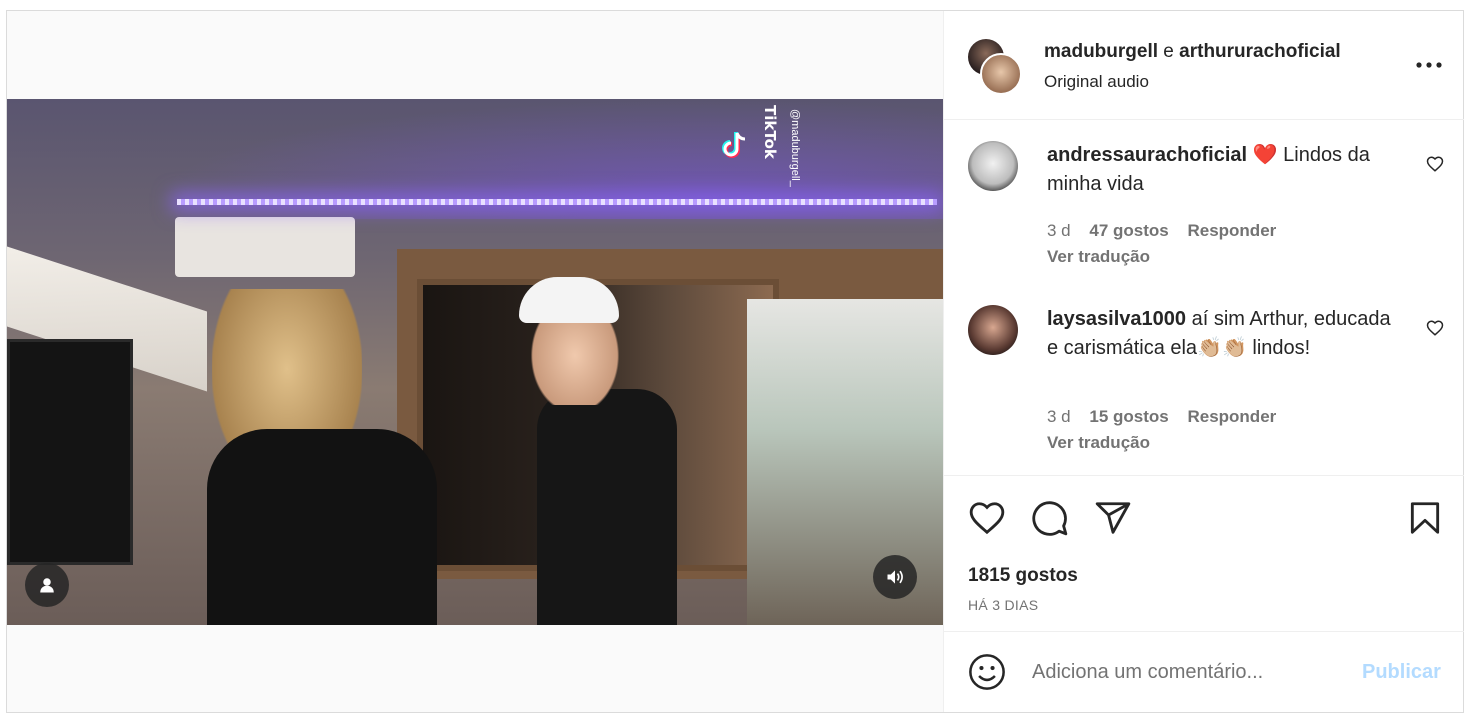 This screenshot has width=1472, height=720. Describe the element at coordinates (1260, 51) in the screenshot. I see `username-link: arthururachoficial` at that location.